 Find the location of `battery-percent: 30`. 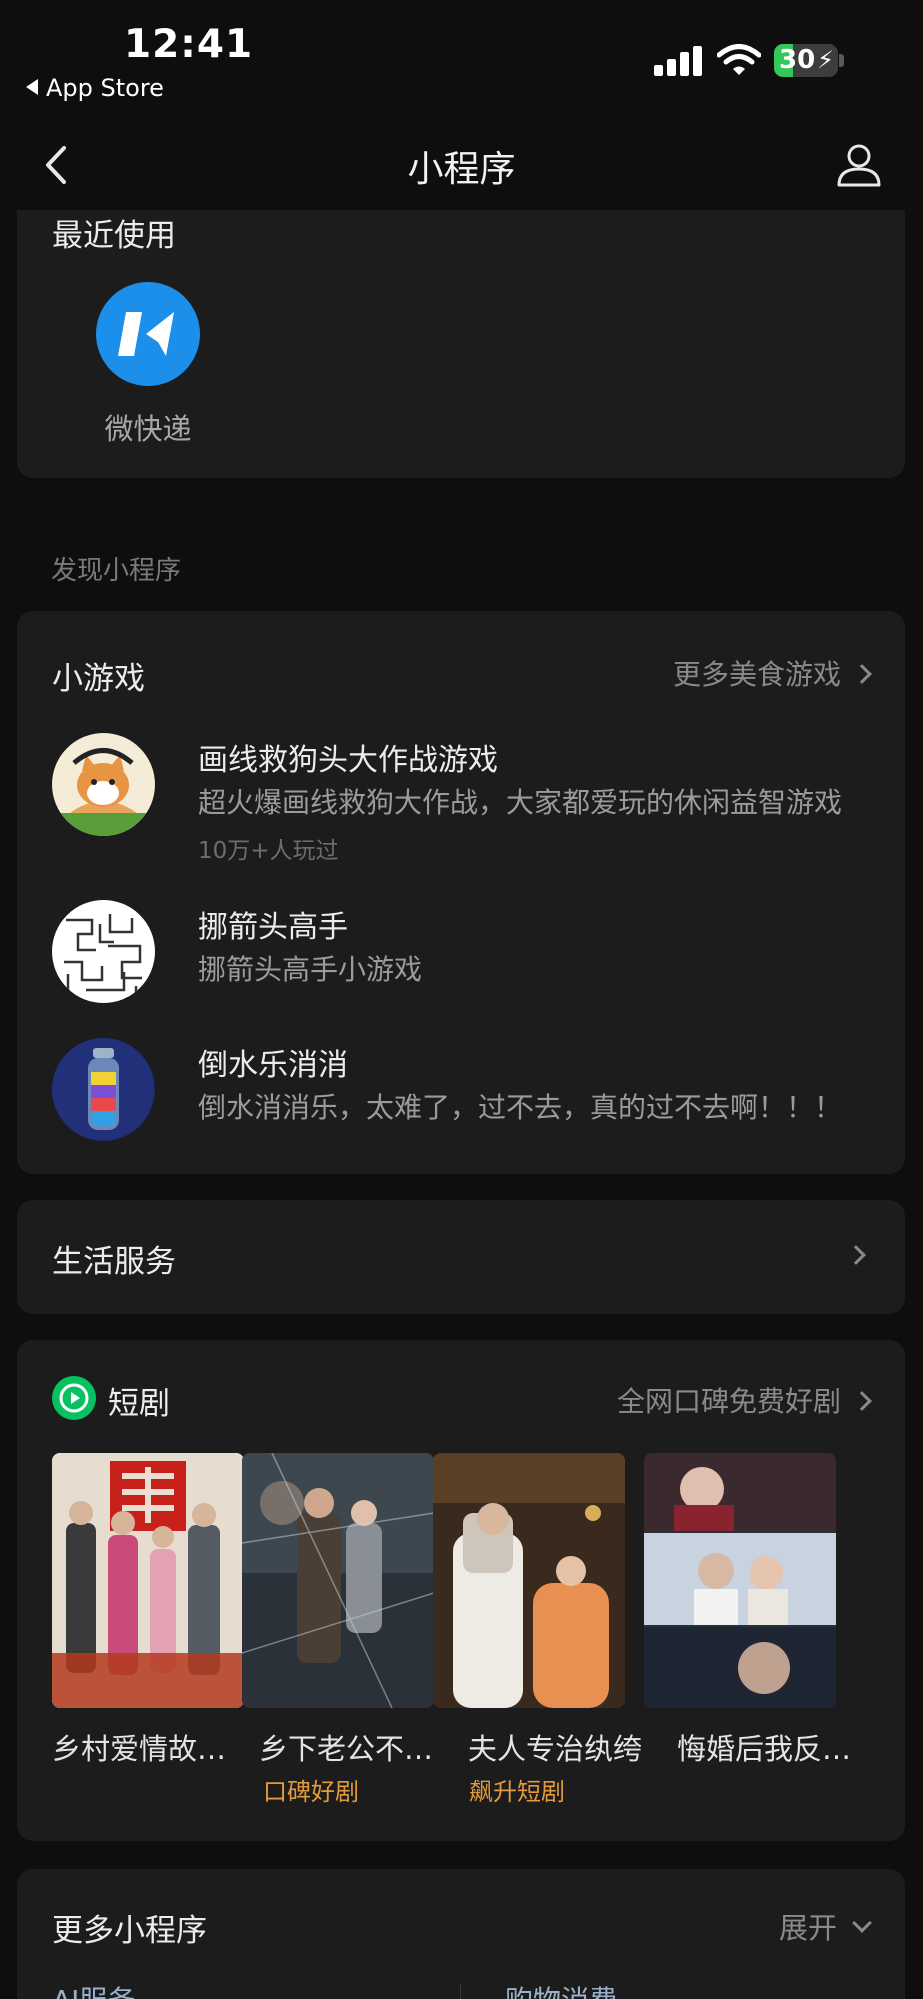

battery-percent: 30 is located at coordinates (797, 60).